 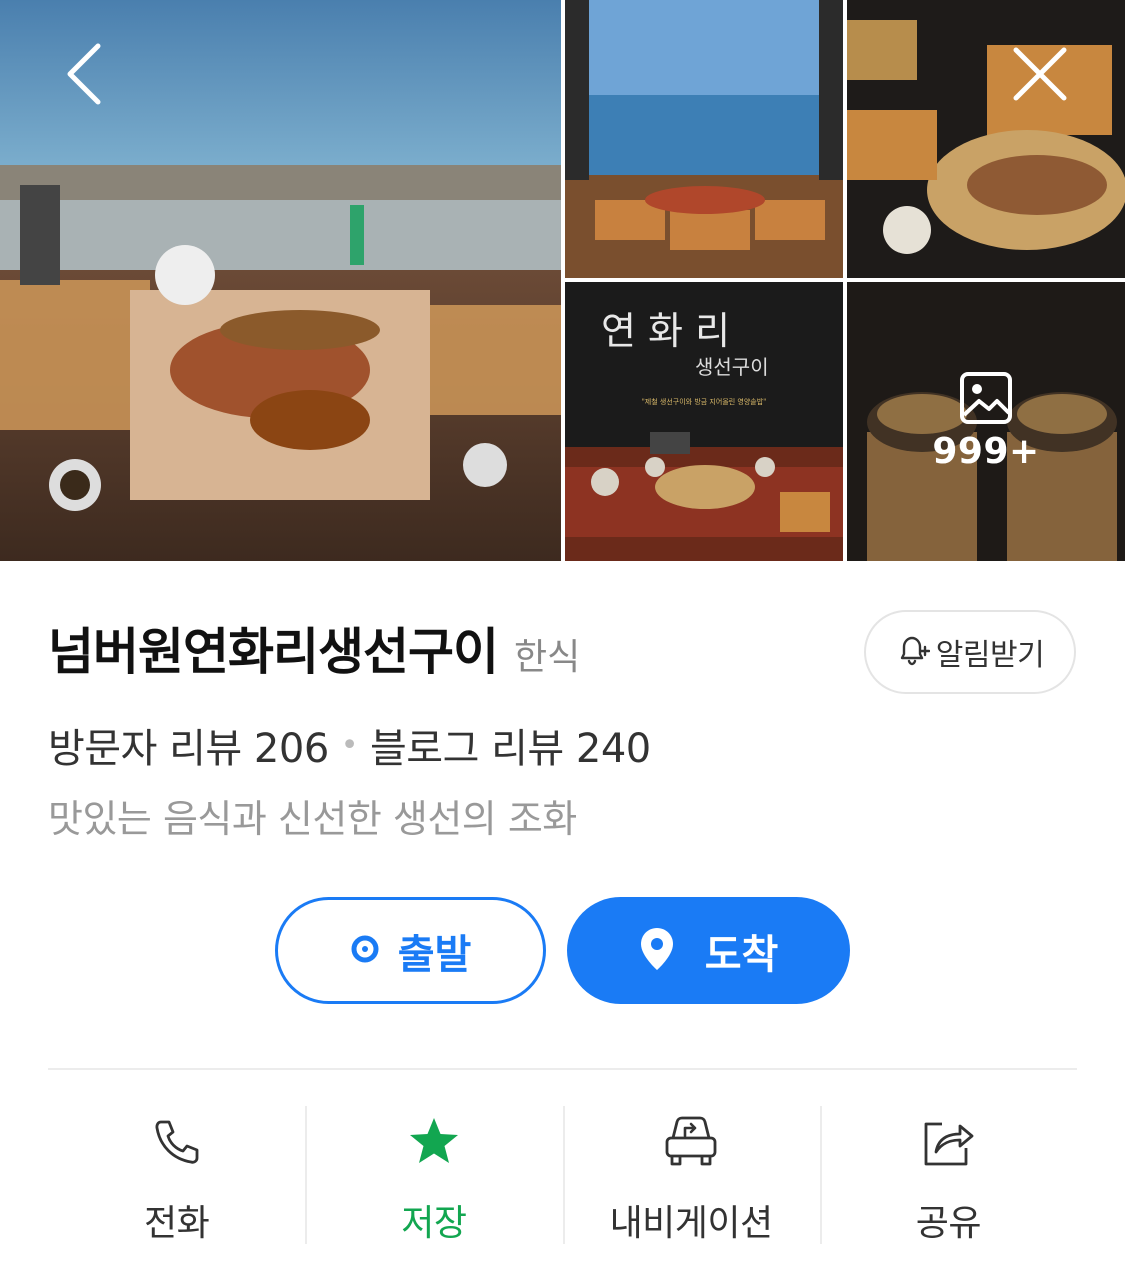 I want to click on action-bar: 전화 저장 내비게이션 공유, so click(x=562, y=1173).